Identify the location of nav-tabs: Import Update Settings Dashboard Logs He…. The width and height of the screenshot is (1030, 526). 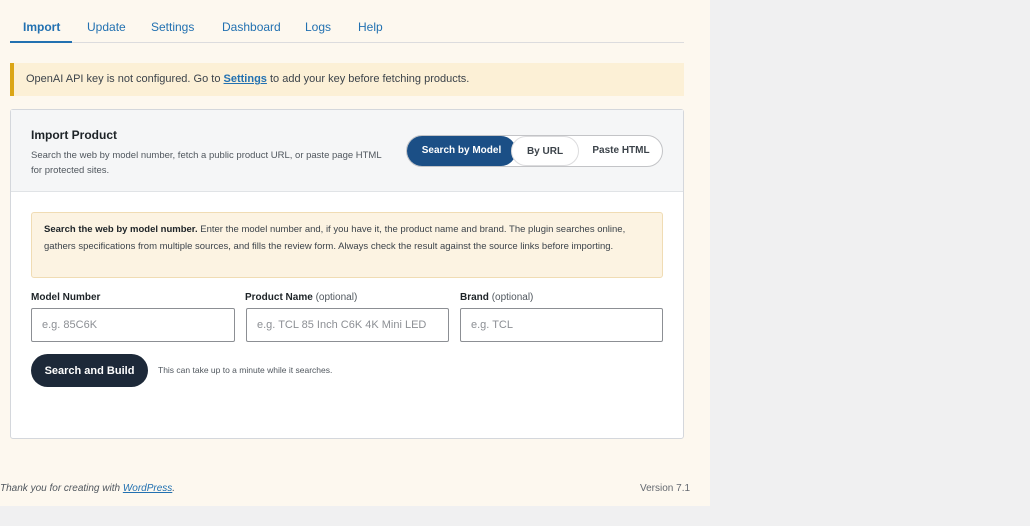
(347, 21).